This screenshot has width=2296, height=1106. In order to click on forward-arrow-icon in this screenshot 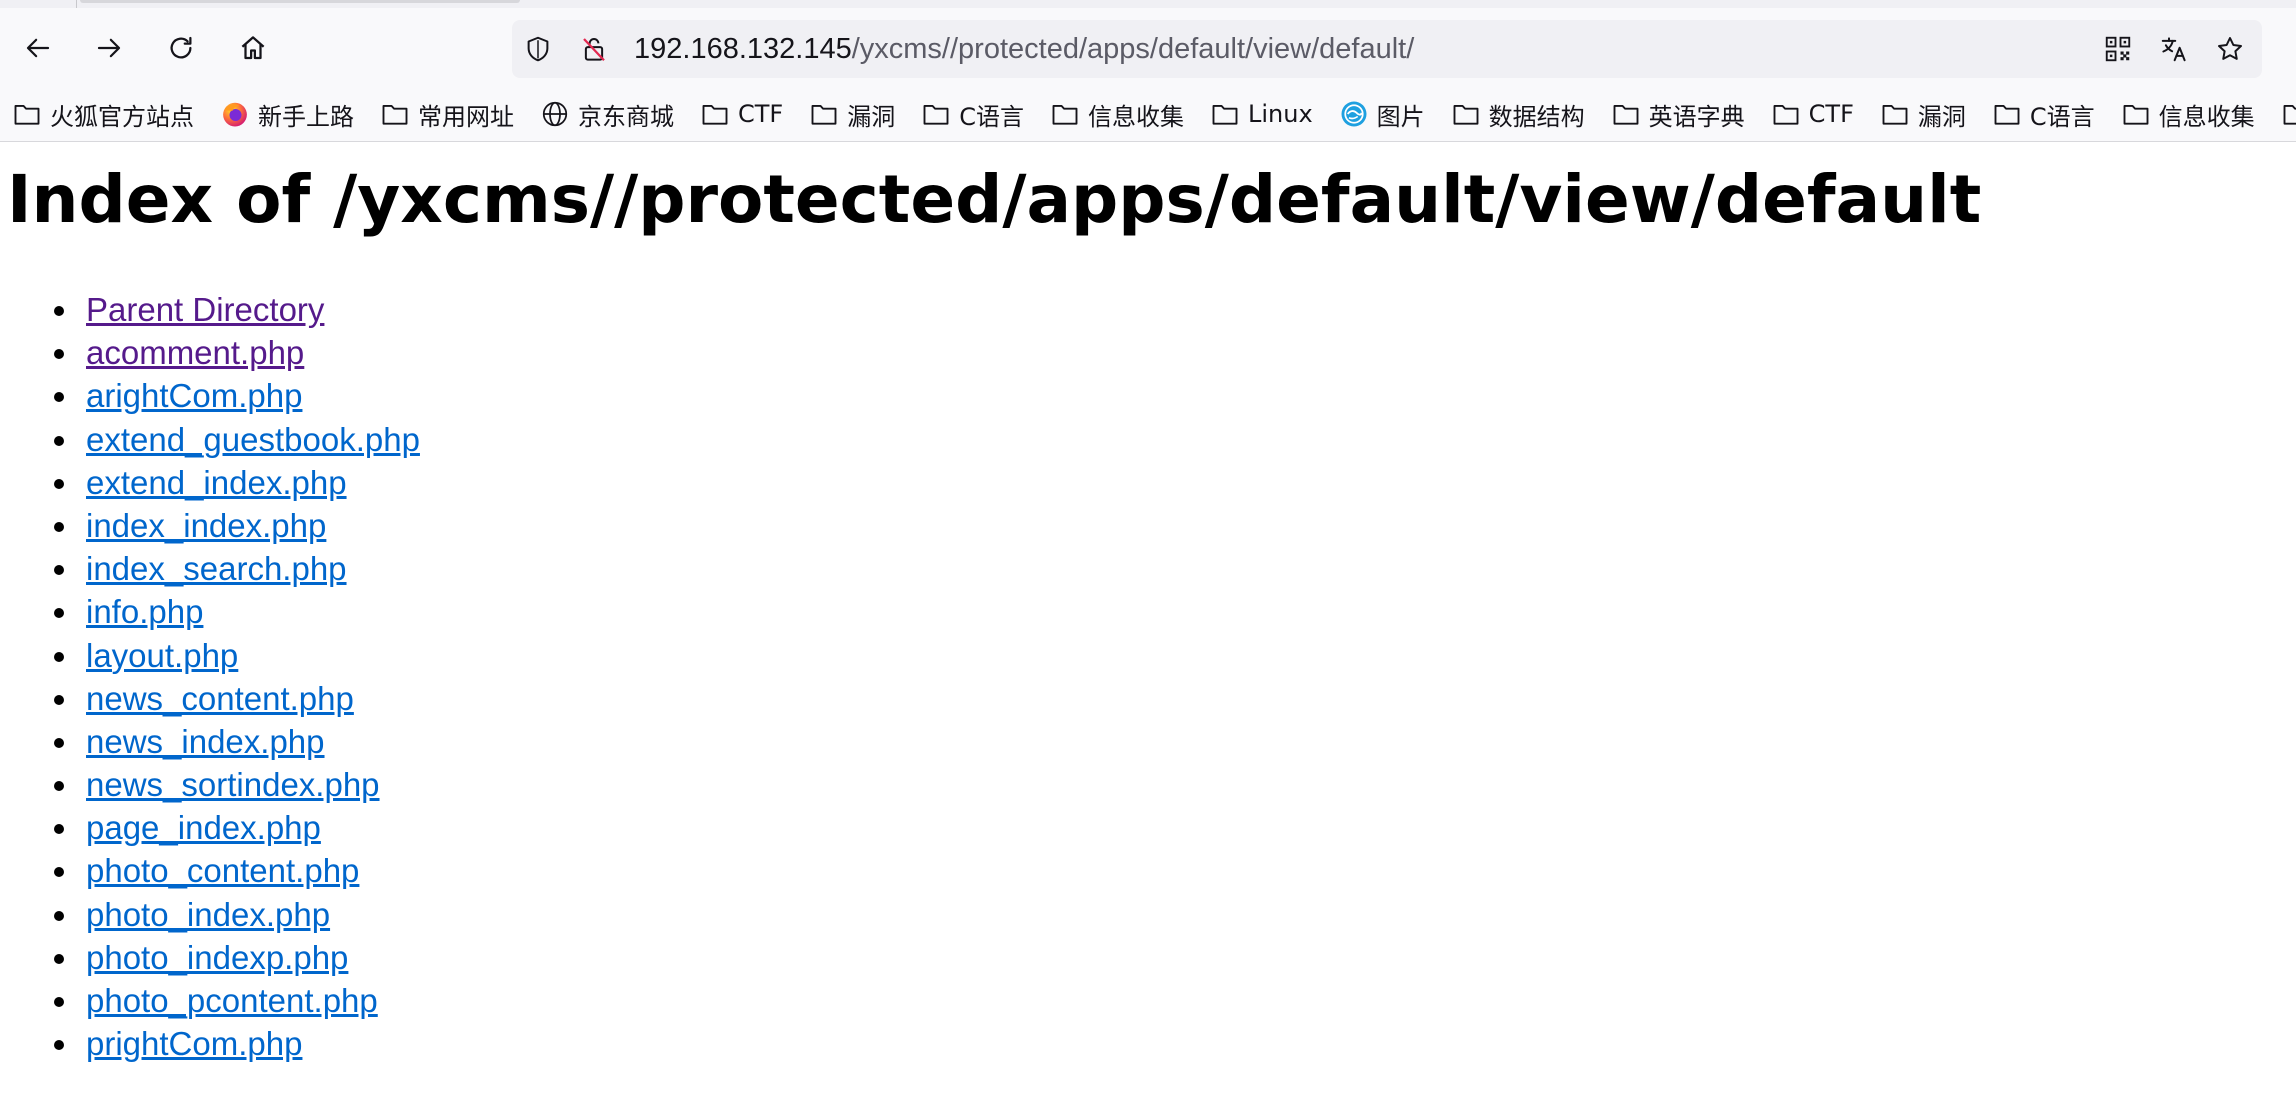, I will do `click(109, 48)`.